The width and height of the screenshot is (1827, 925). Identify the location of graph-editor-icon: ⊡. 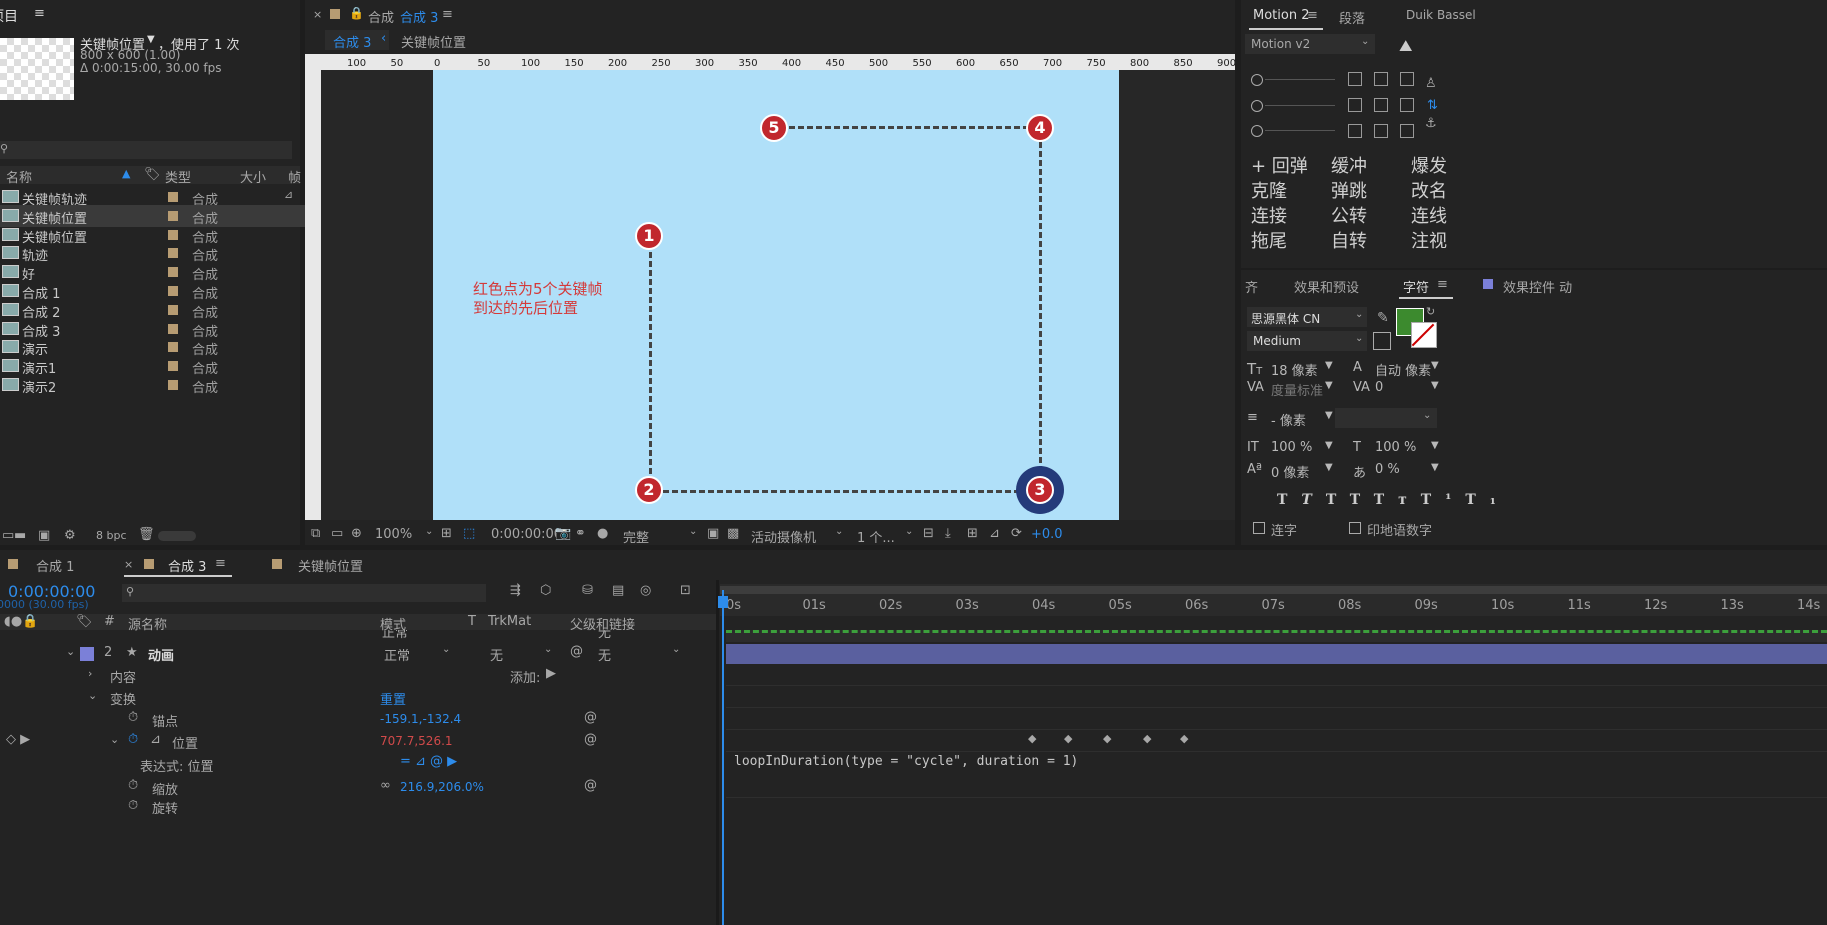
(685, 590).